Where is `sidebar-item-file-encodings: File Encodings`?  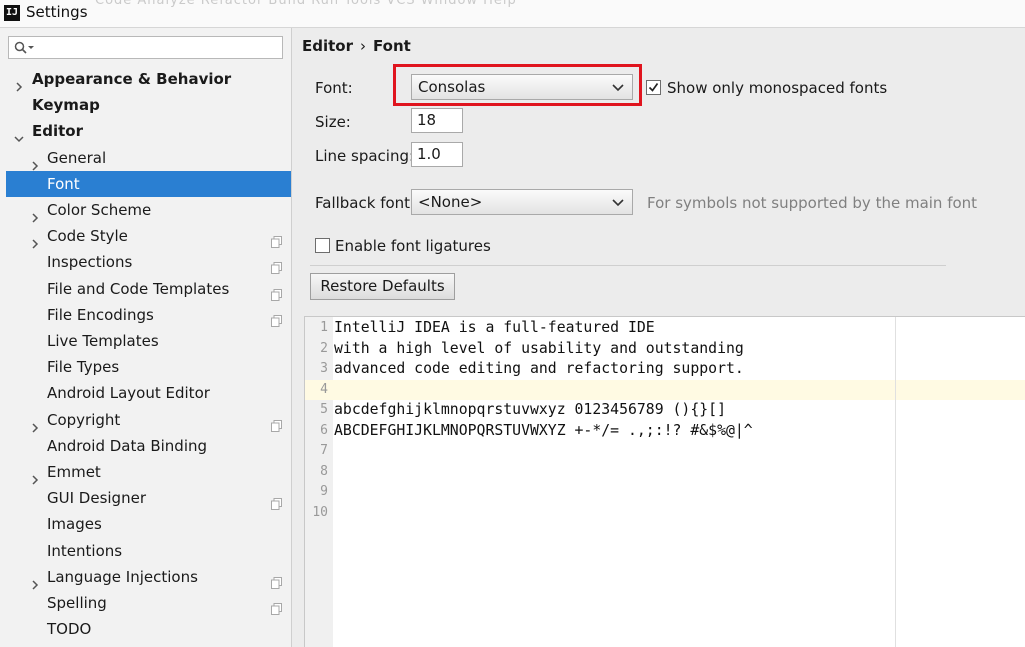
sidebar-item-file-encodings: File Encodings is located at coordinates (148, 315).